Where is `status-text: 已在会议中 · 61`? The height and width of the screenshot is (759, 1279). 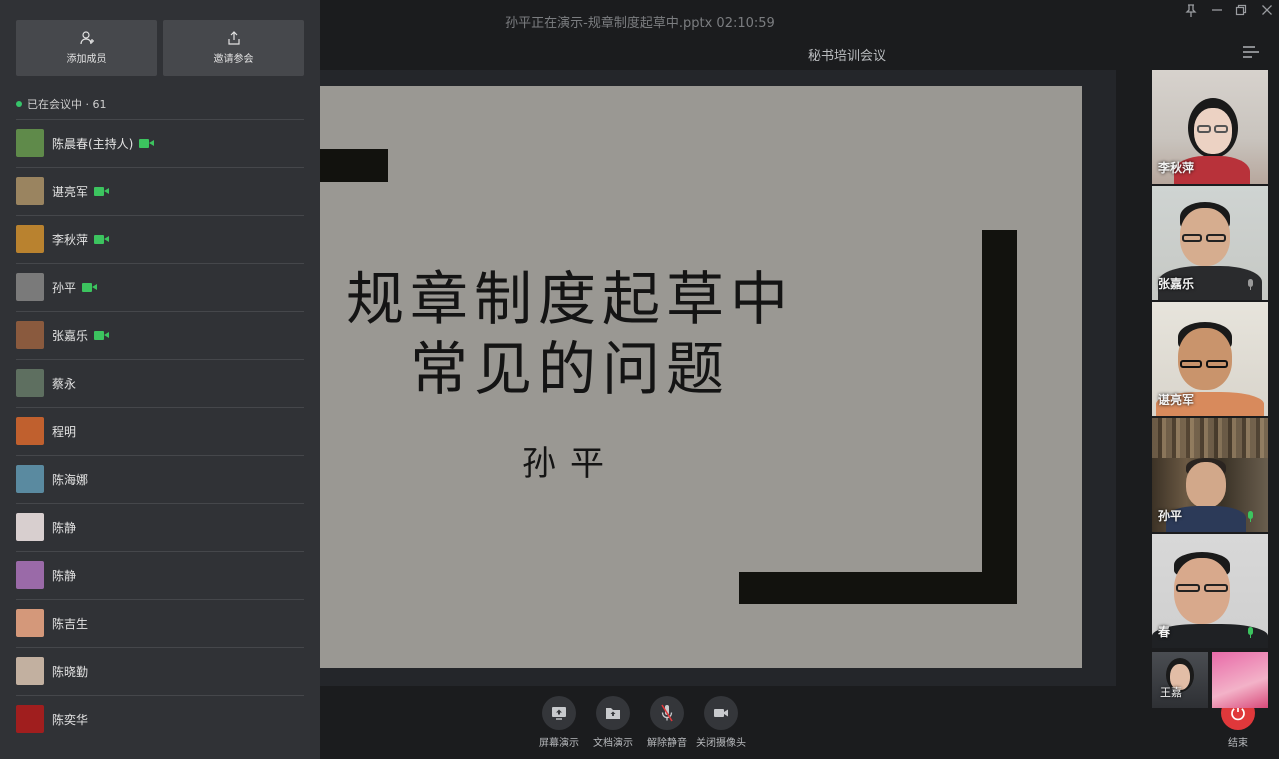
status-text: 已在会议中 · 61 is located at coordinates (67, 104).